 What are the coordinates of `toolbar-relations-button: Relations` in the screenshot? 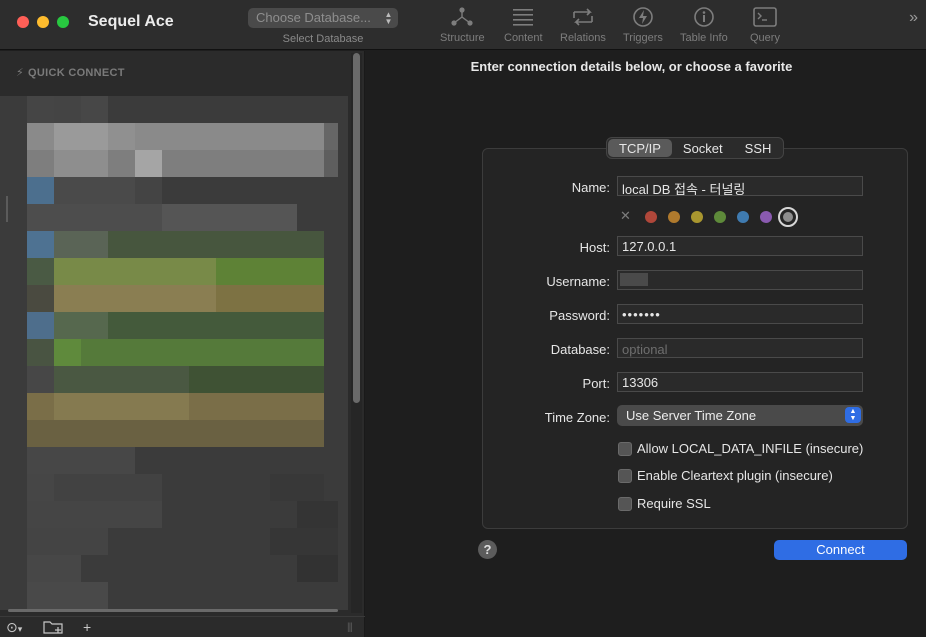 It's located at (583, 25).